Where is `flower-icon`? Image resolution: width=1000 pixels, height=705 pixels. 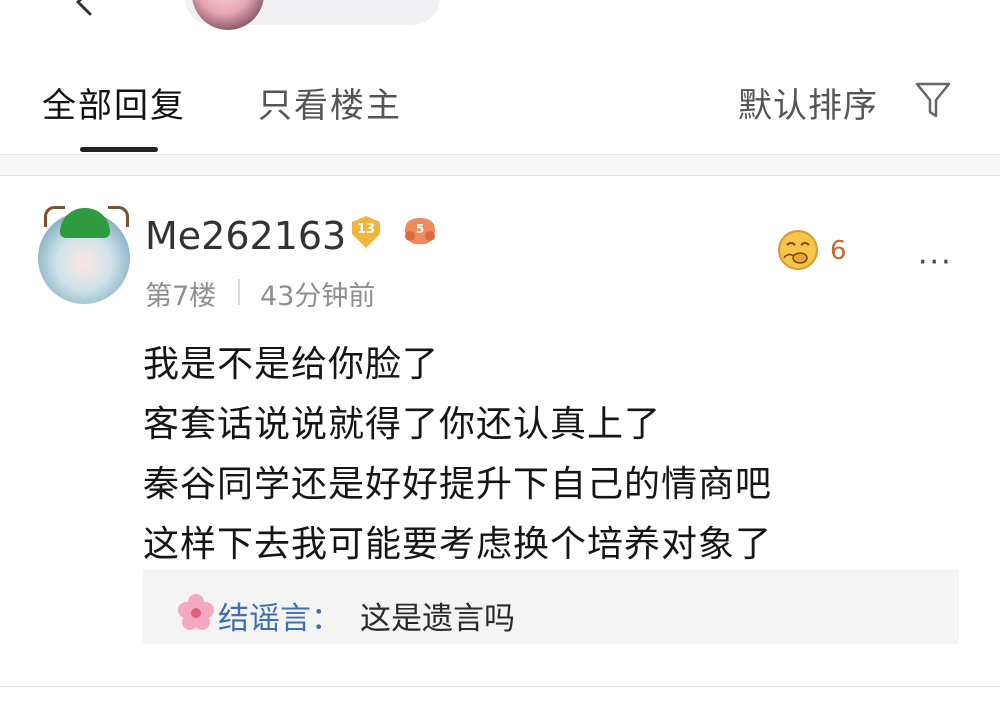 flower-icon is located at coordinates (196, 612).